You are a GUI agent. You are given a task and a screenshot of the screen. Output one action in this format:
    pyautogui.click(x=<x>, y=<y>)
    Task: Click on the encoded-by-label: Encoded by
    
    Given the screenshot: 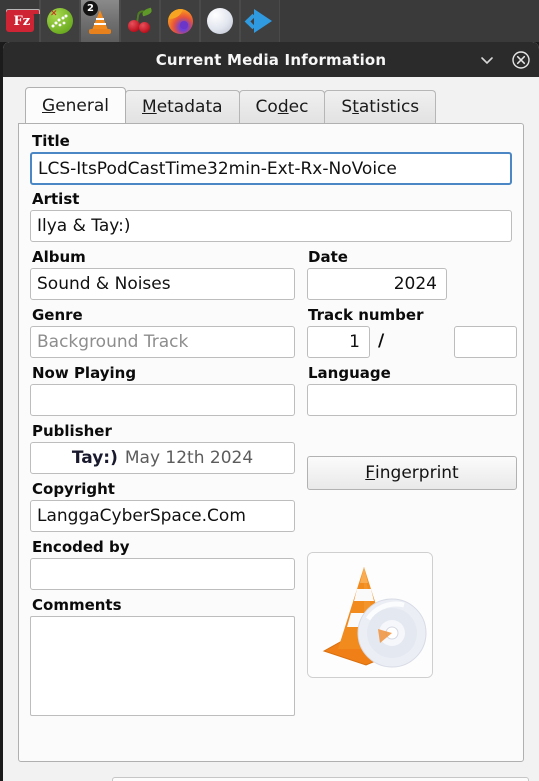 What is the action you would take?
    pyautogui.click(x=81, y=547)
    